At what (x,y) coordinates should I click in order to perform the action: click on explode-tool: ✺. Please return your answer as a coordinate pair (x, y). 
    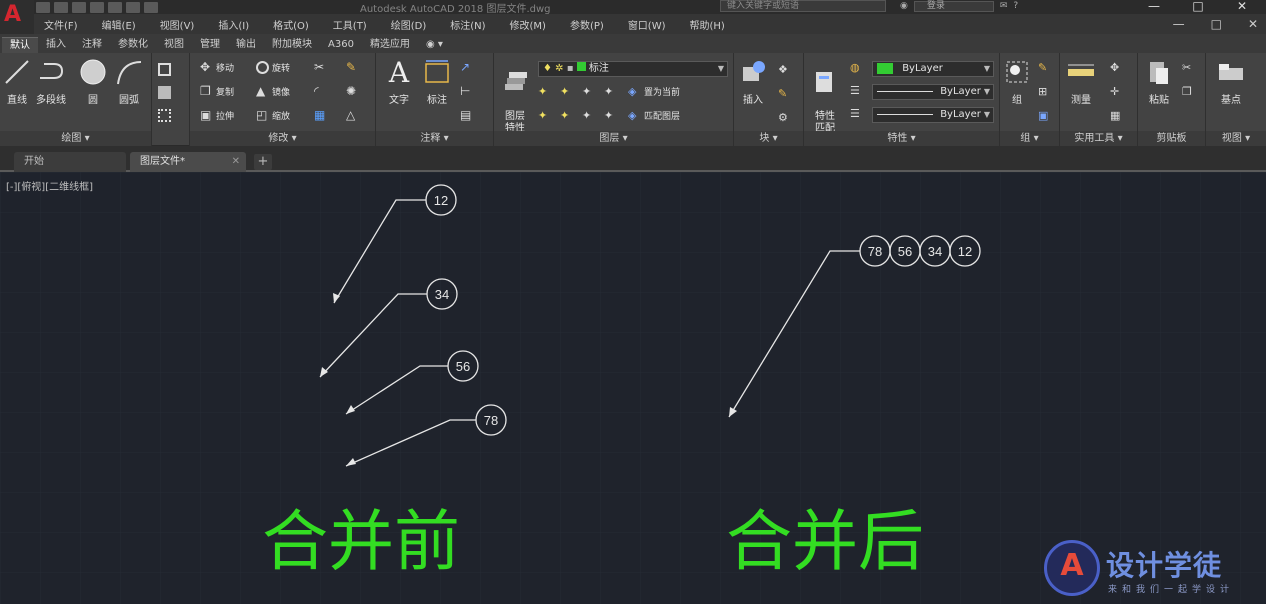
    Looking at the image, I should click on (352, 91).